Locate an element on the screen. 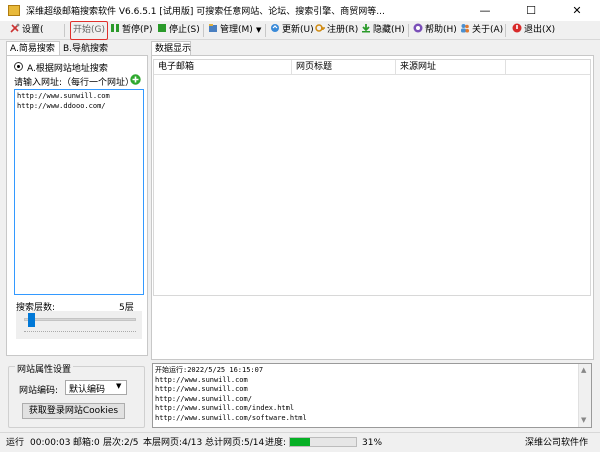  hide-icon is located at coordinates (366, 28).